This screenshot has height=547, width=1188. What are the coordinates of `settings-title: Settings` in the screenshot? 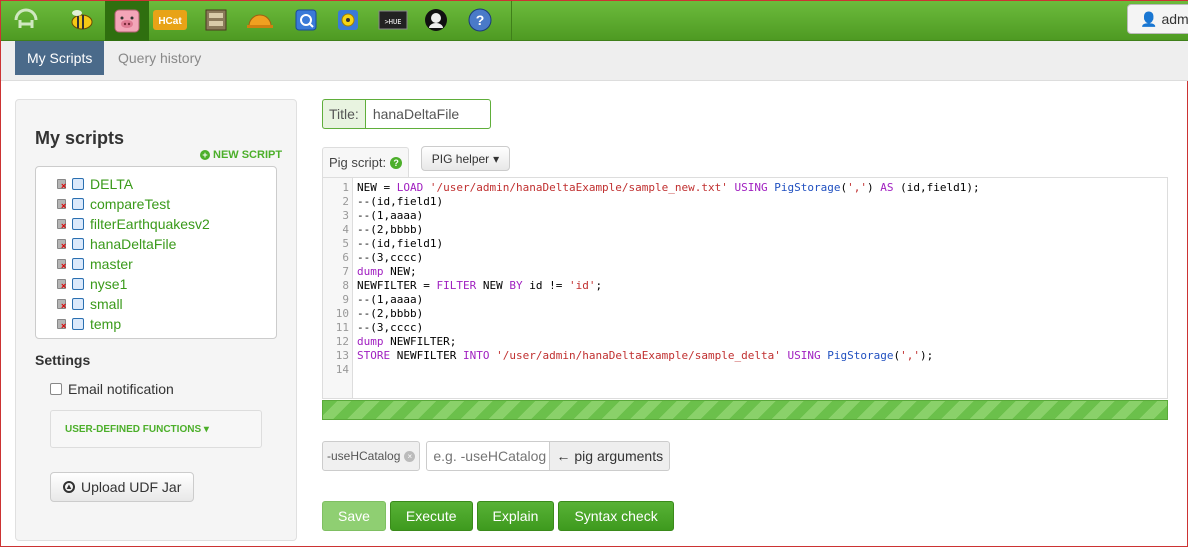 It's located at (63, 360).